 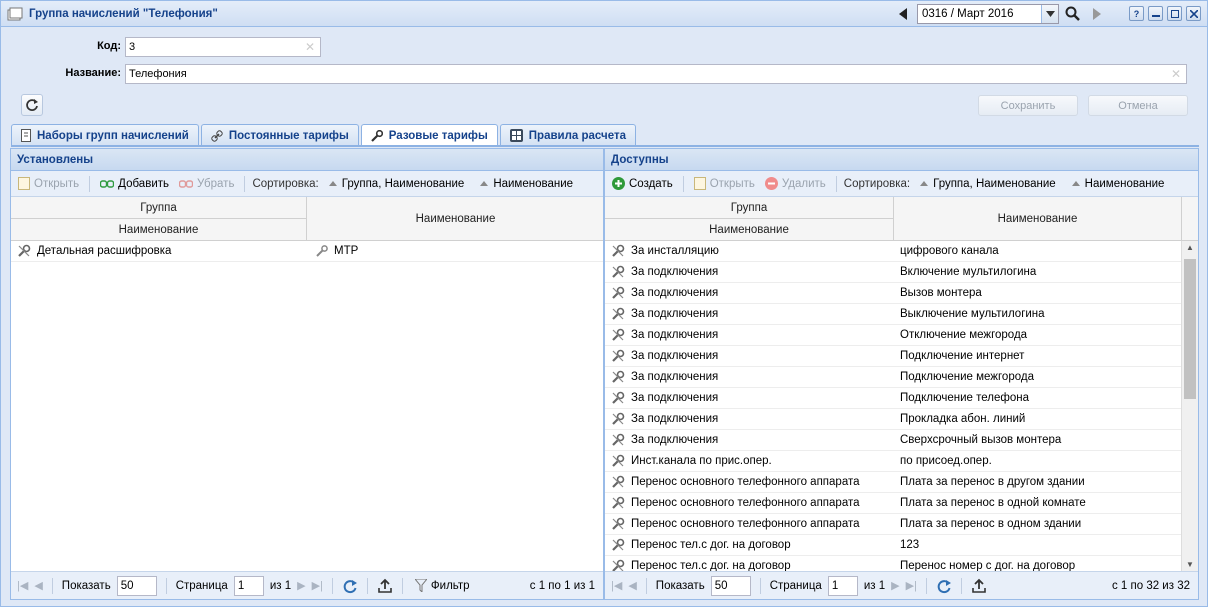 What do you see at coordinates (910, 545) in the screenshot?
I see `row-name: 123` at bounding box center [910, 545].